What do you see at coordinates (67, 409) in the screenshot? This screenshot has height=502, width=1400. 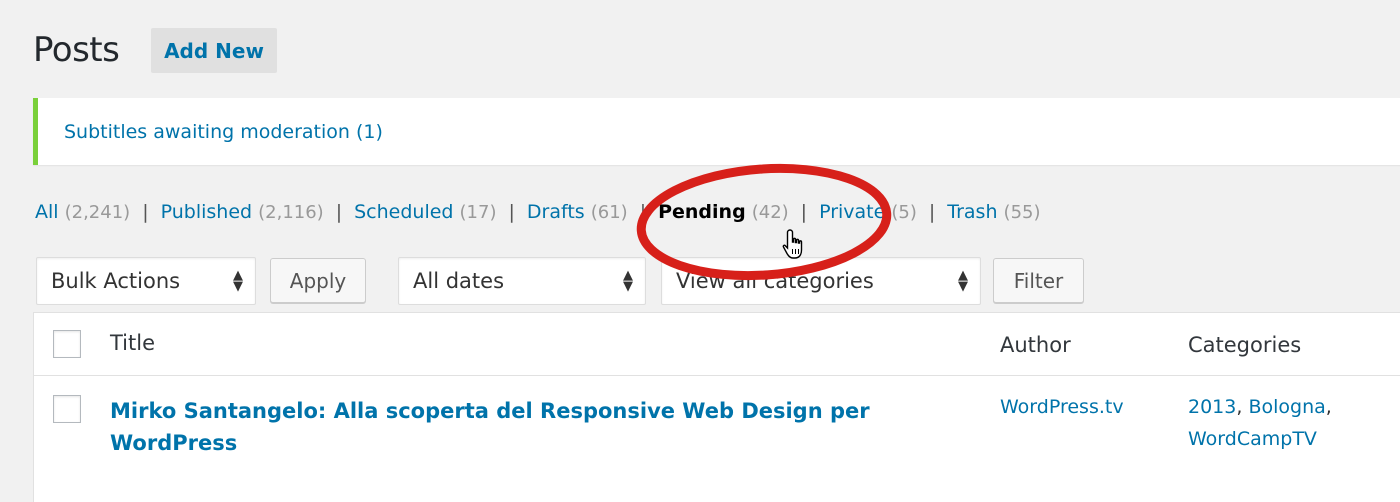 I see `row-checkbox` at bounding box center [67, 409].